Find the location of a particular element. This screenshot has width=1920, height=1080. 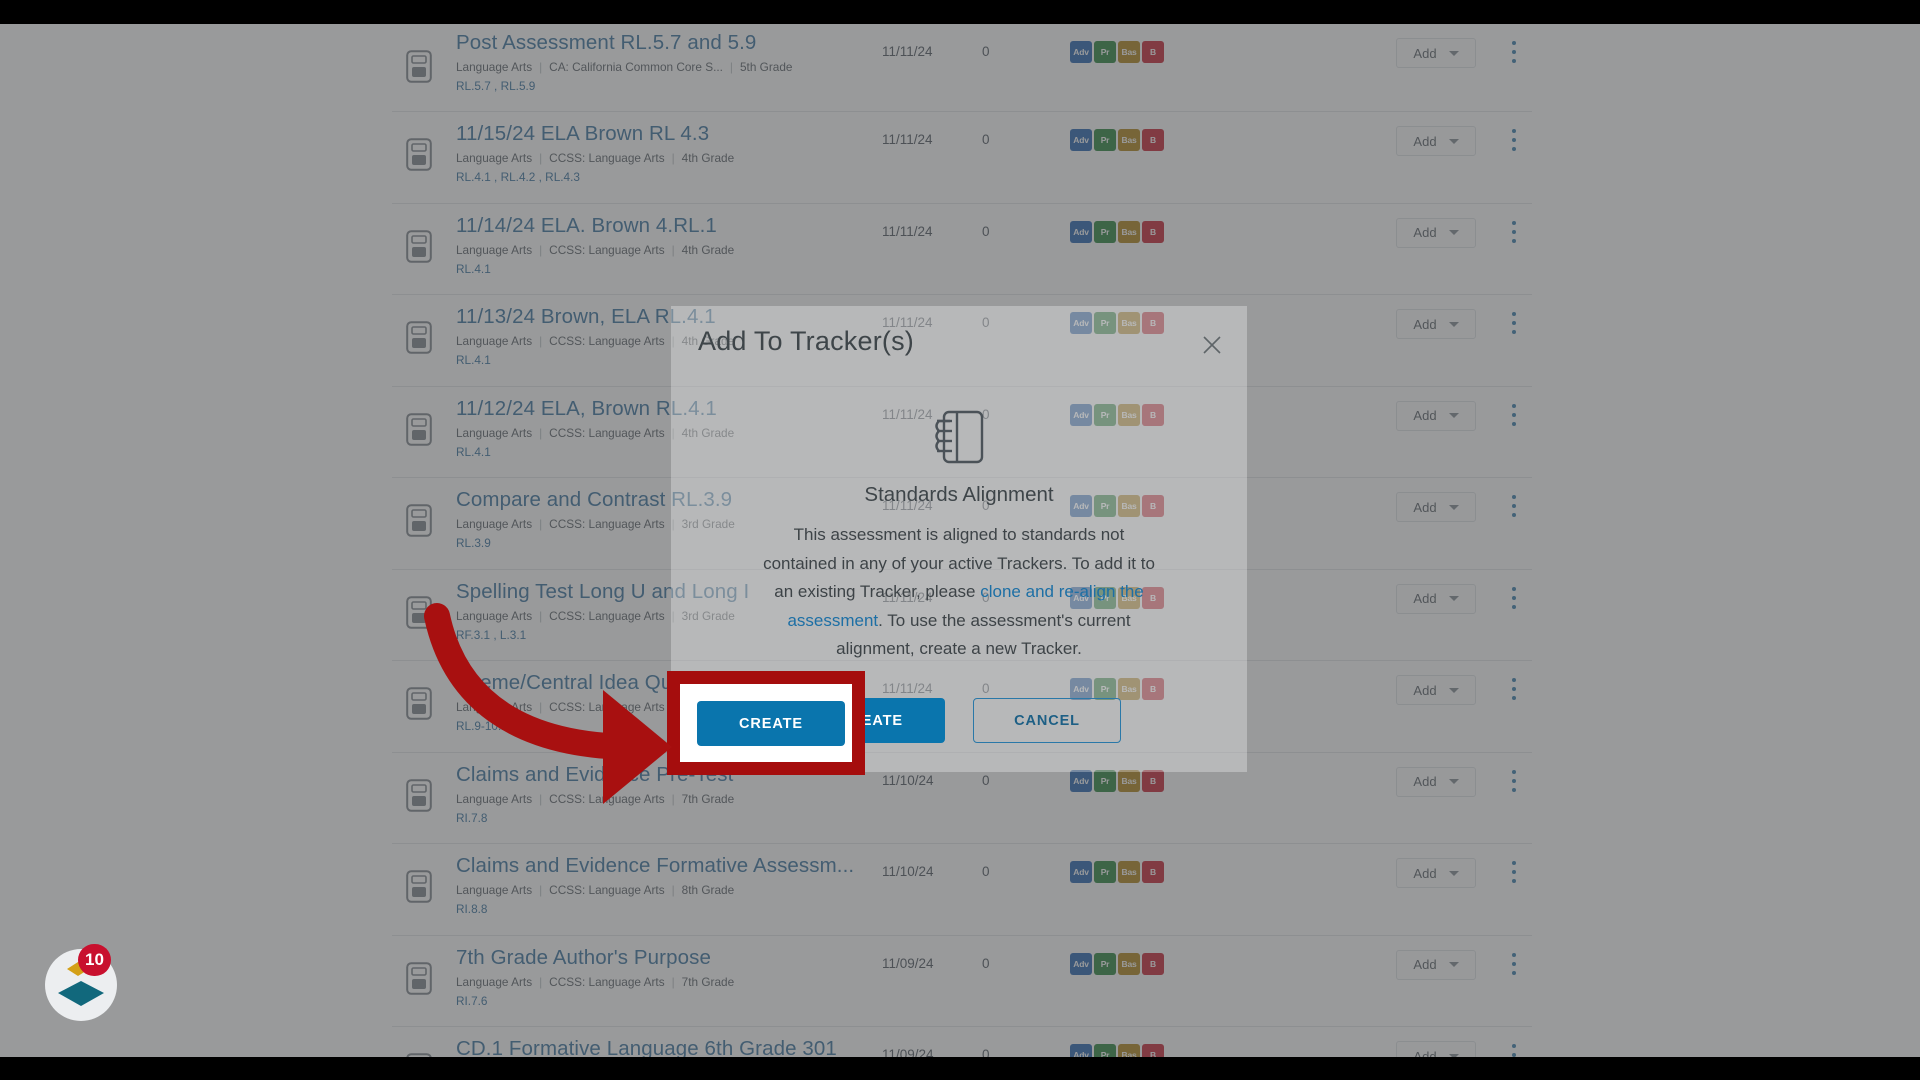

help-widget-badge: 10 is located at coordinates (94, 960).